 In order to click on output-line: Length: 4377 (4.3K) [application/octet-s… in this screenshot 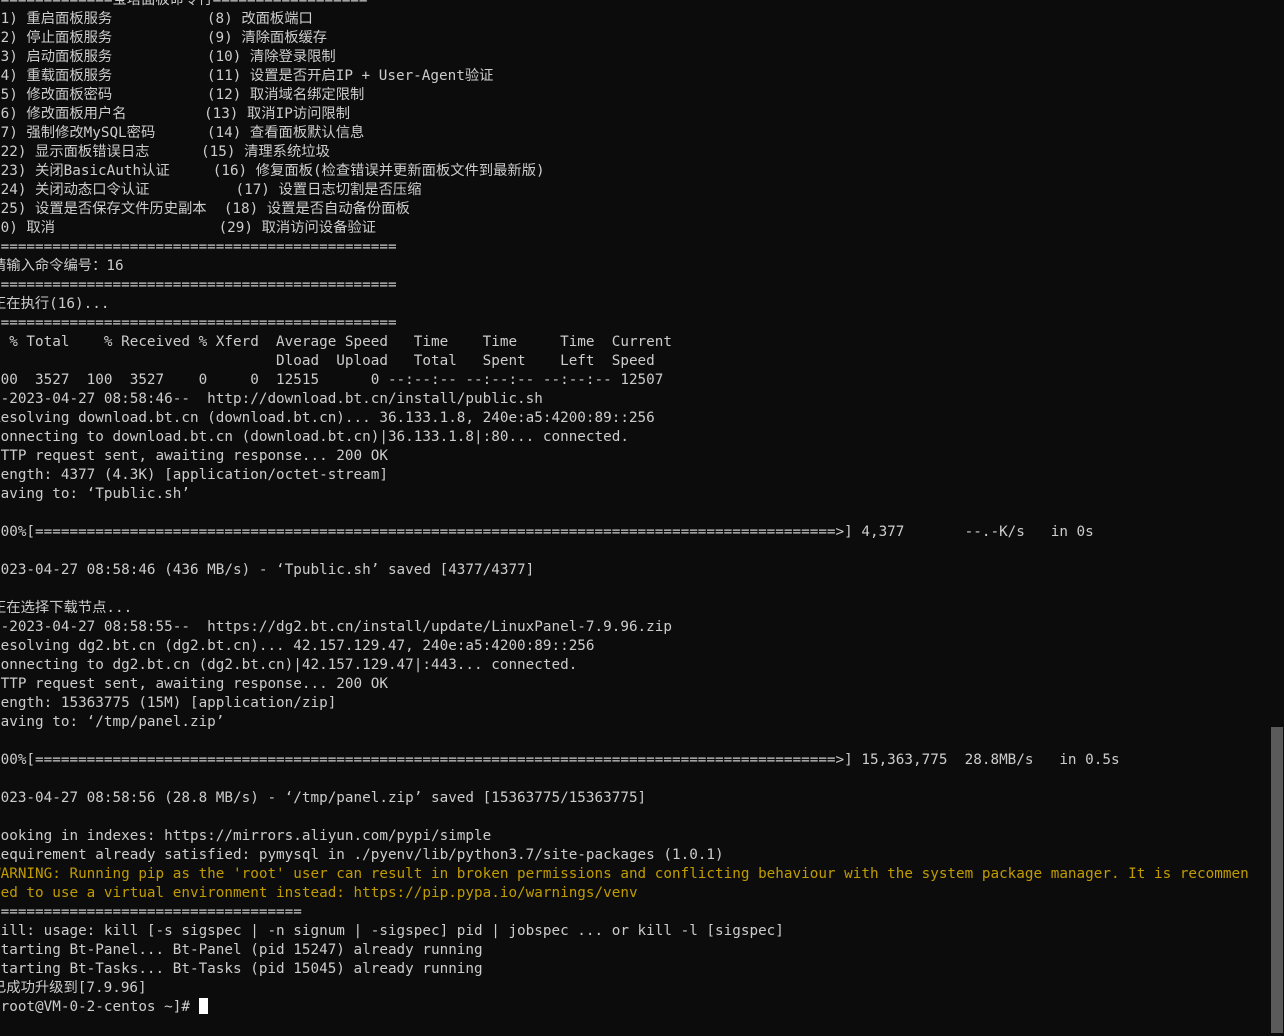, I will do `click(194, 475)`.